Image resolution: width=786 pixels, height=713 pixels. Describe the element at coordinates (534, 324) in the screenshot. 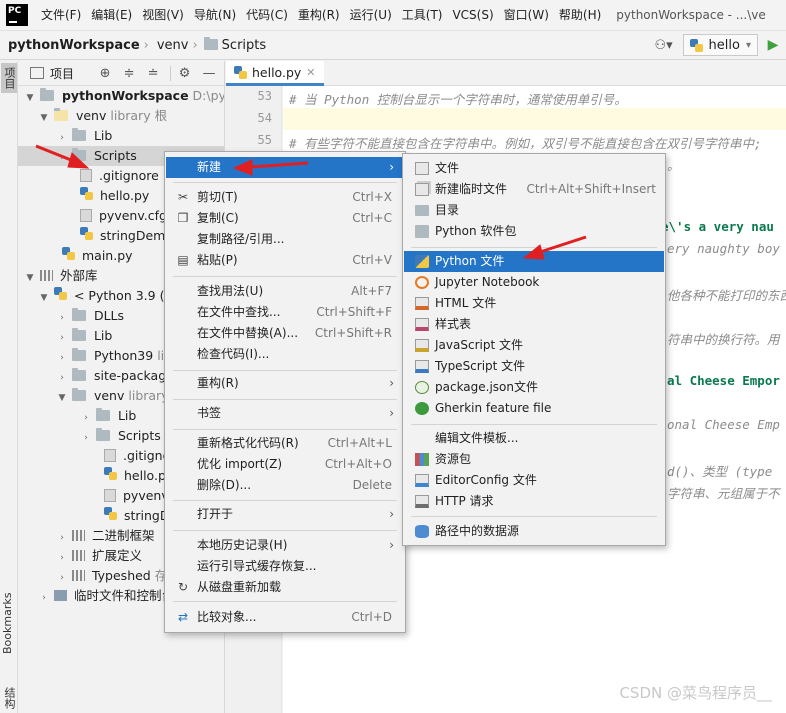

I see `submenu-item-stylesheet: 样式表` at that location.